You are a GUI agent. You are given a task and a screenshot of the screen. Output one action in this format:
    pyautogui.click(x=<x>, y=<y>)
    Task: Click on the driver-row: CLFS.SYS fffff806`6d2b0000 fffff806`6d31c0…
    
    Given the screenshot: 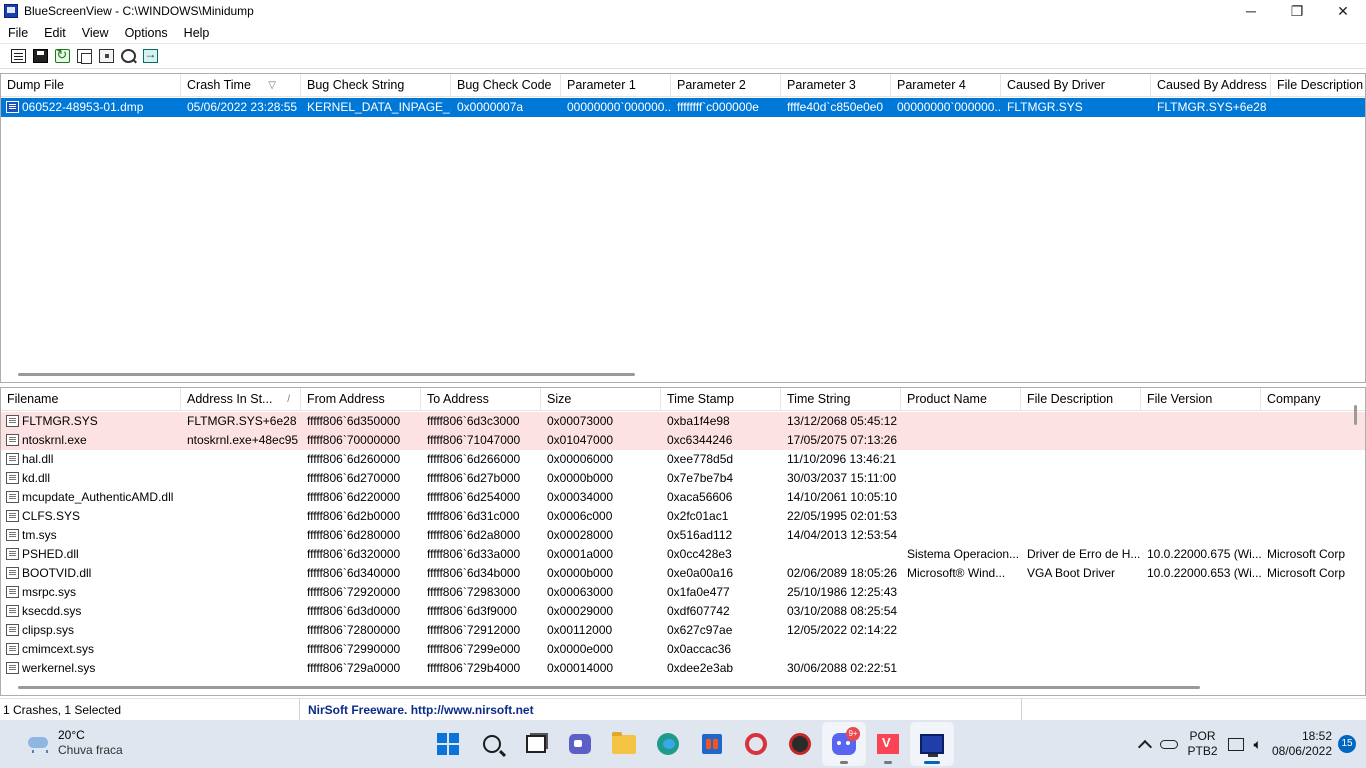 What is the action you would take?
    pyautogui.click(x=683, y=516)
    